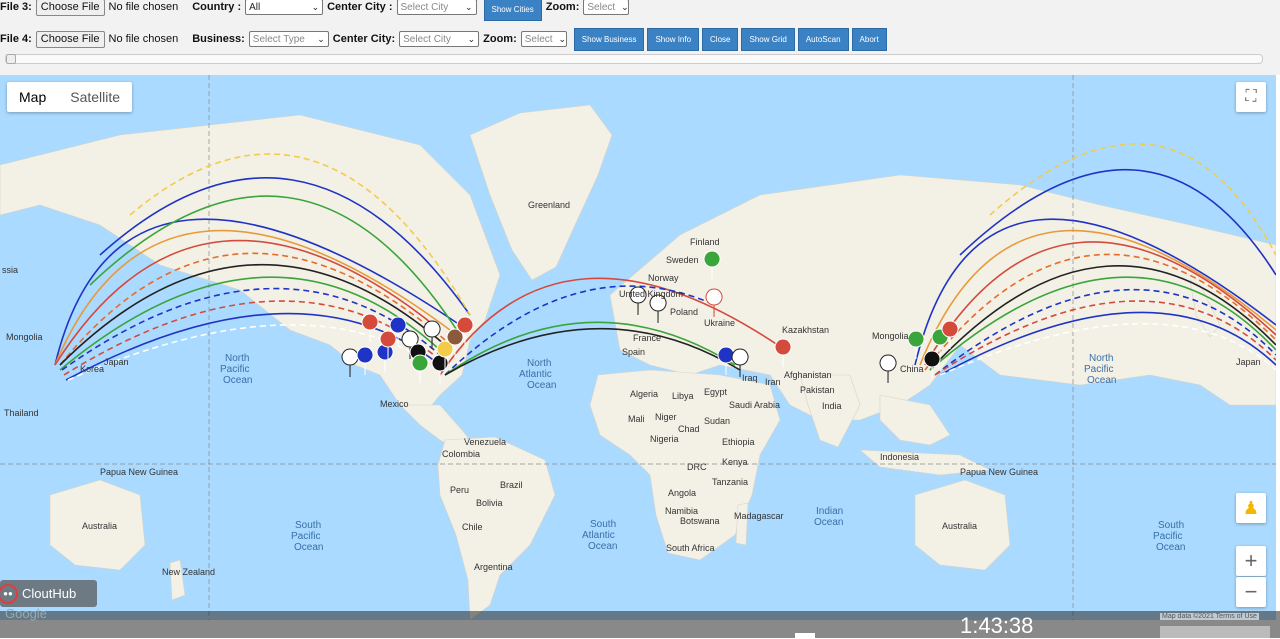 This screenshot has width=1280, height=639. I want to click on video-progress-indicator, so click(805, 635).